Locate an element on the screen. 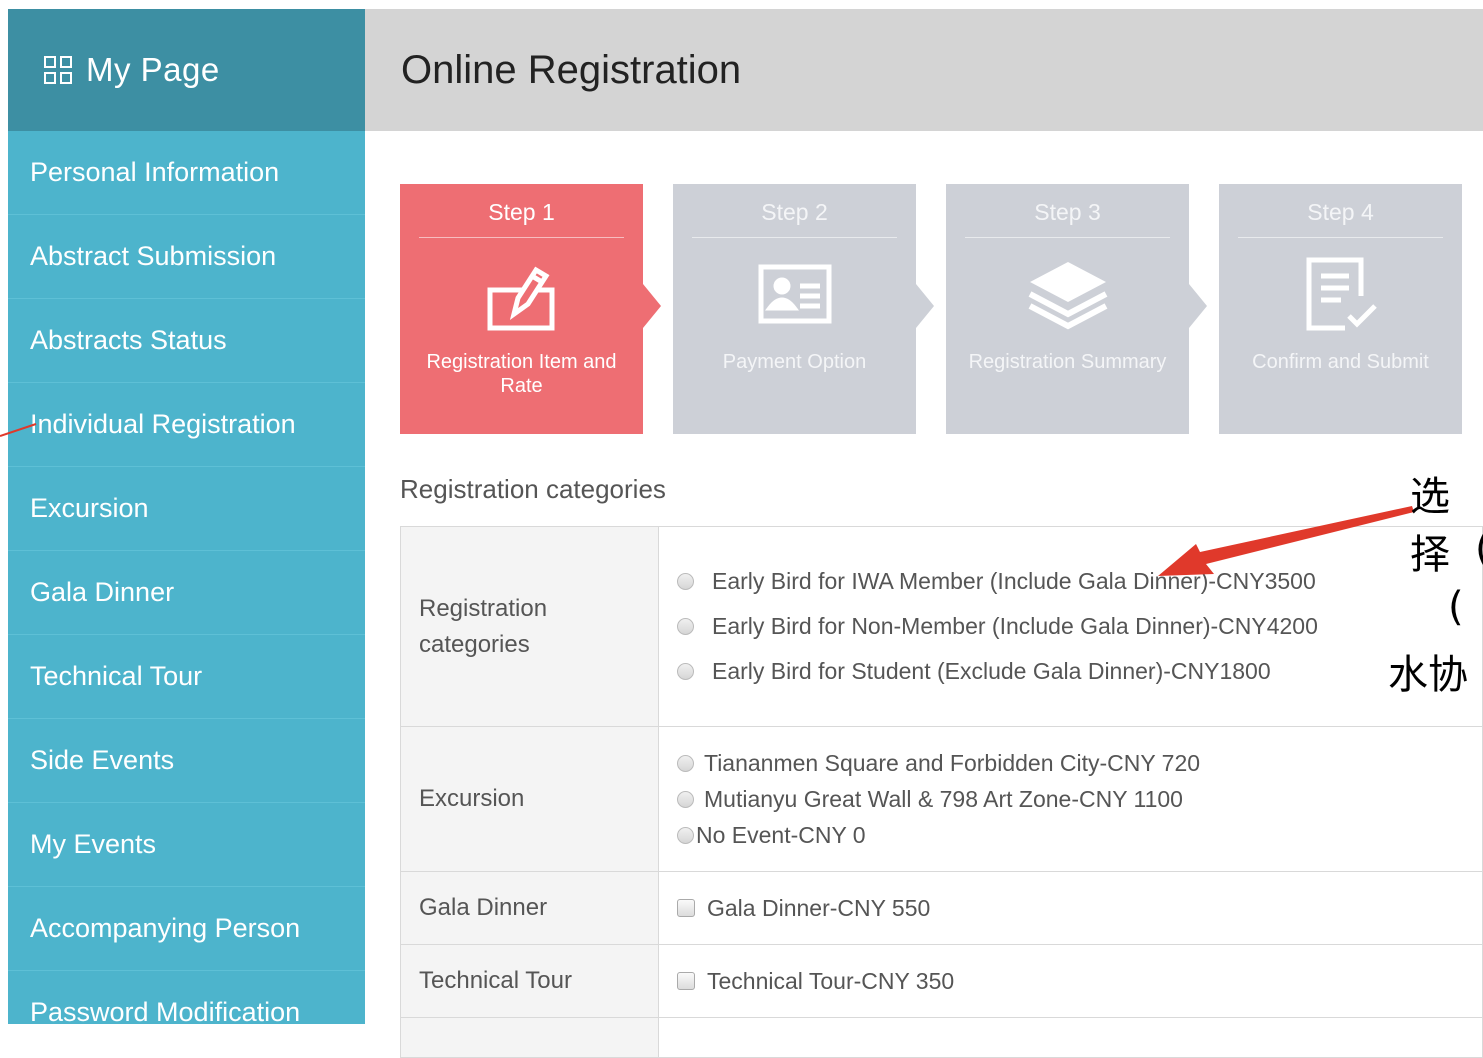 This screenshot has width=1483, height=1058. checkbox-option-technical-tour: Technical Tour-CNY 350 is located at coordinates (1079, 981).